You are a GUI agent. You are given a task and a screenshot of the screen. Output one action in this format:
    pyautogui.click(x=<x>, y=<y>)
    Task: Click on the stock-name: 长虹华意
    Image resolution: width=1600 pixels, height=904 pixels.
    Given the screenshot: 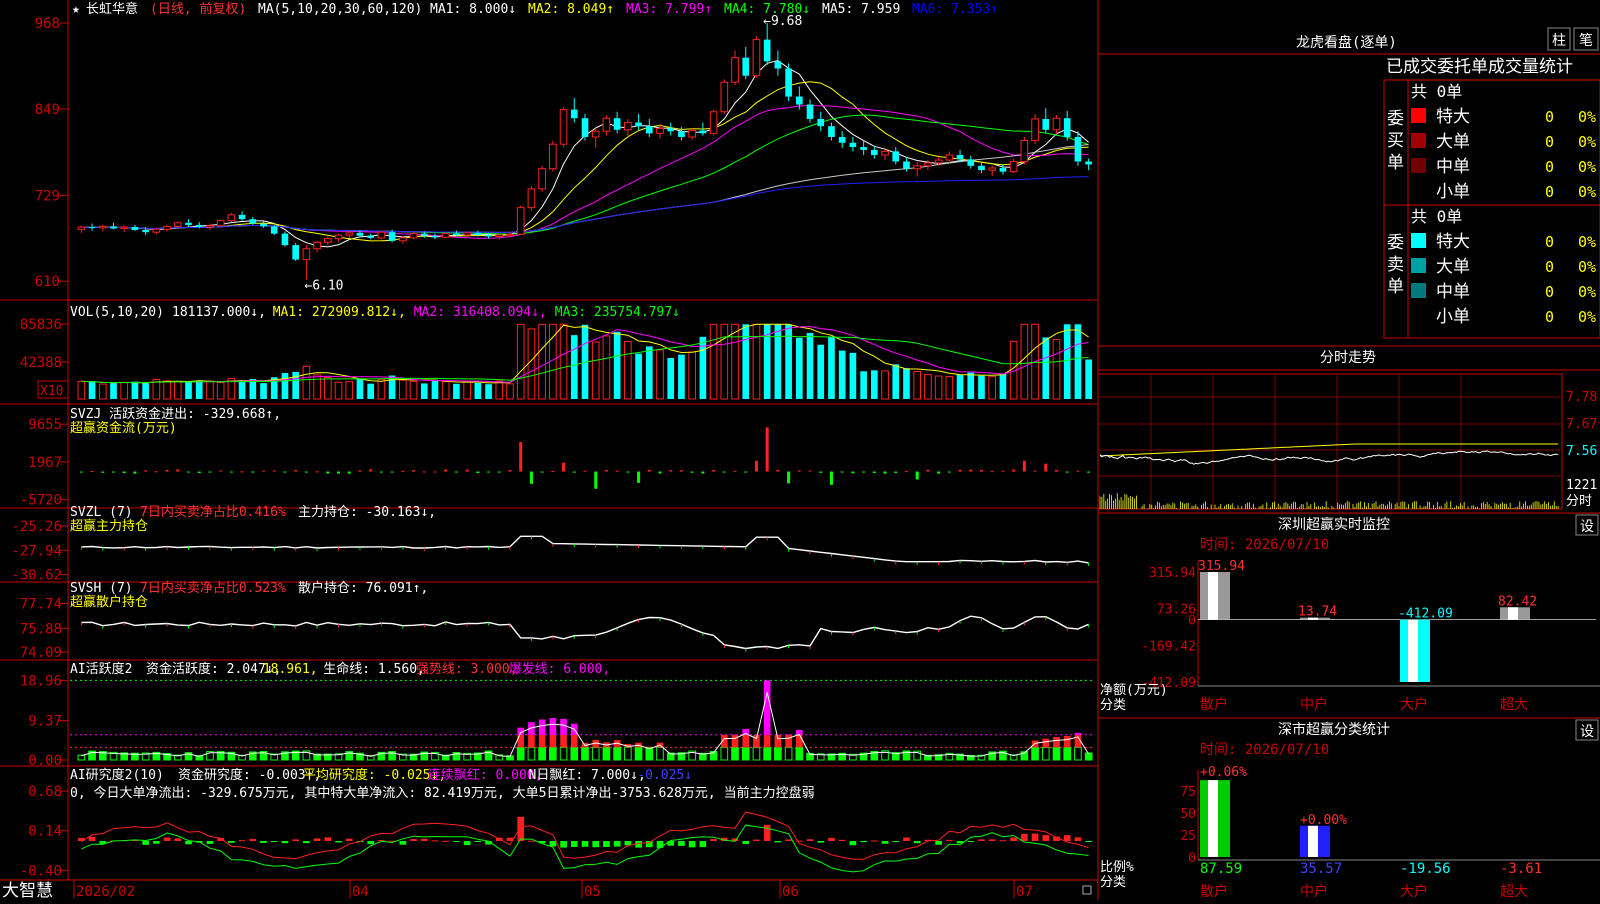 What is the action you would take?
    pyautogui.click(x=112, y=9)
    